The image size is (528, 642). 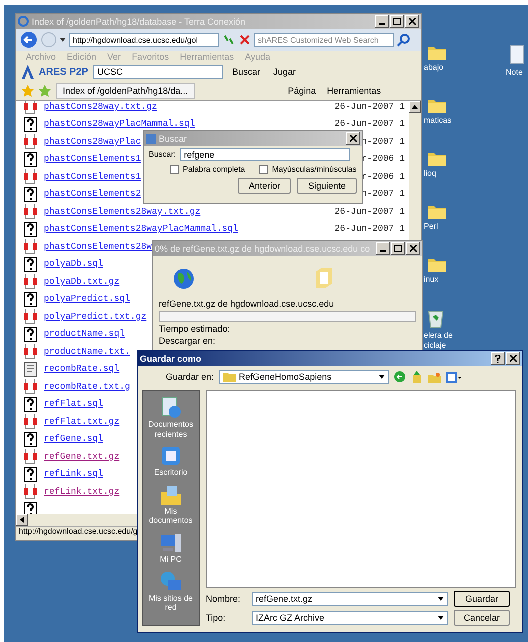 What do you see at coordinates (122, 211) in the screenshot?
I see `file-link: phastConsElements28way.txt.gz` at bounding box center [122, 211].